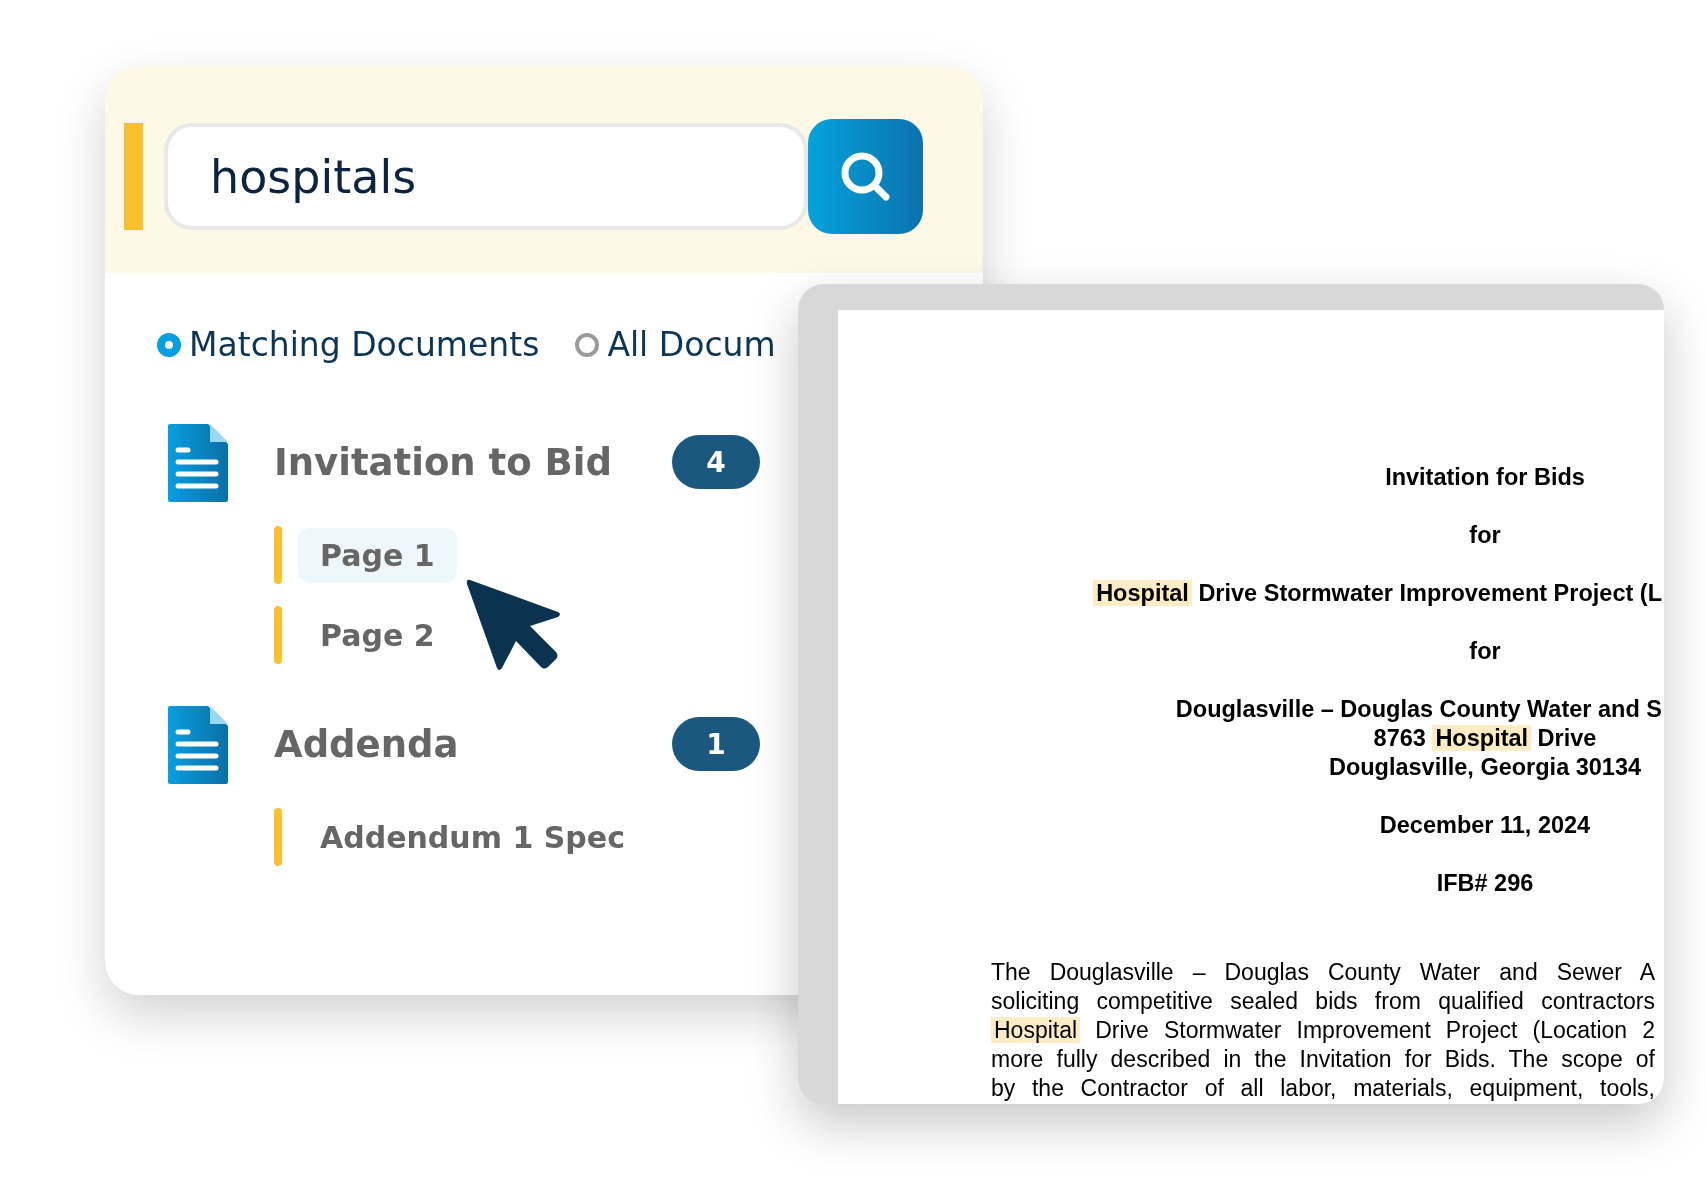  What do you see at coordinates (1485, 477) in the screenshot?
I see `document-heading-line: Invitation for Bids` at bounding box center [1485, 477].